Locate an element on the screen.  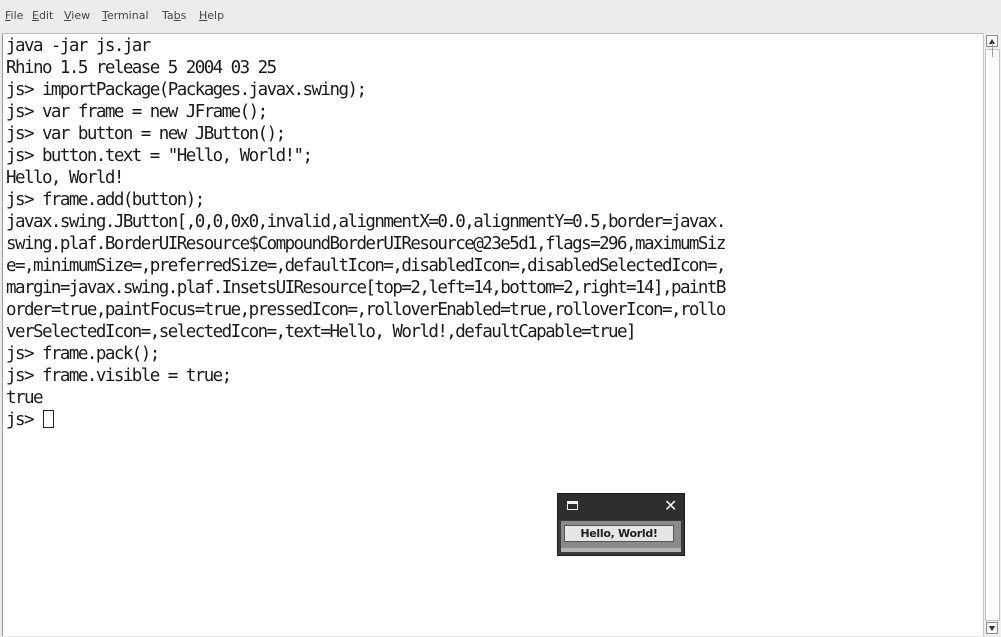
terminal-line: js> var button = new JButton(); is located at coordinates (146, 134).